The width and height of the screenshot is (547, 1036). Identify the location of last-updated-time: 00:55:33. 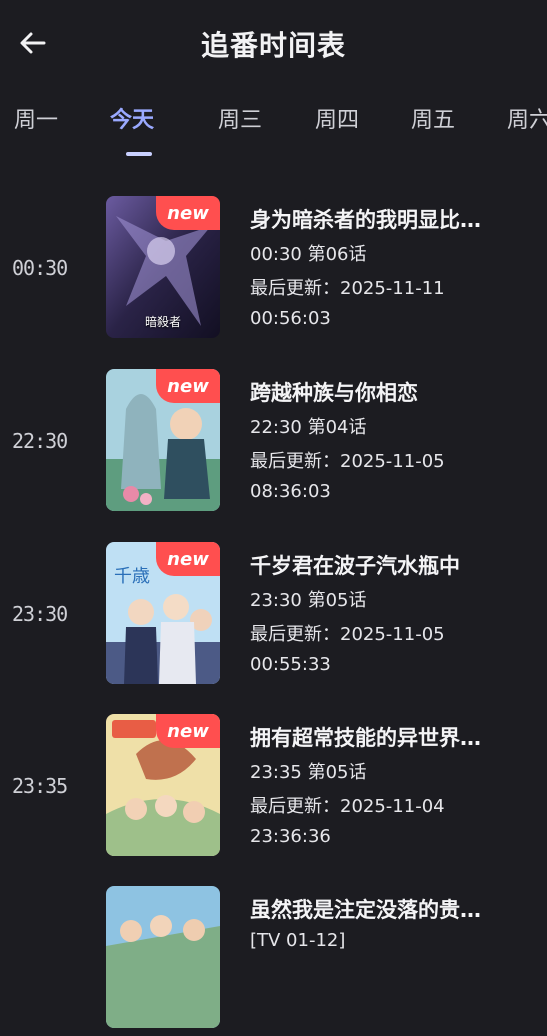
(290, 664).